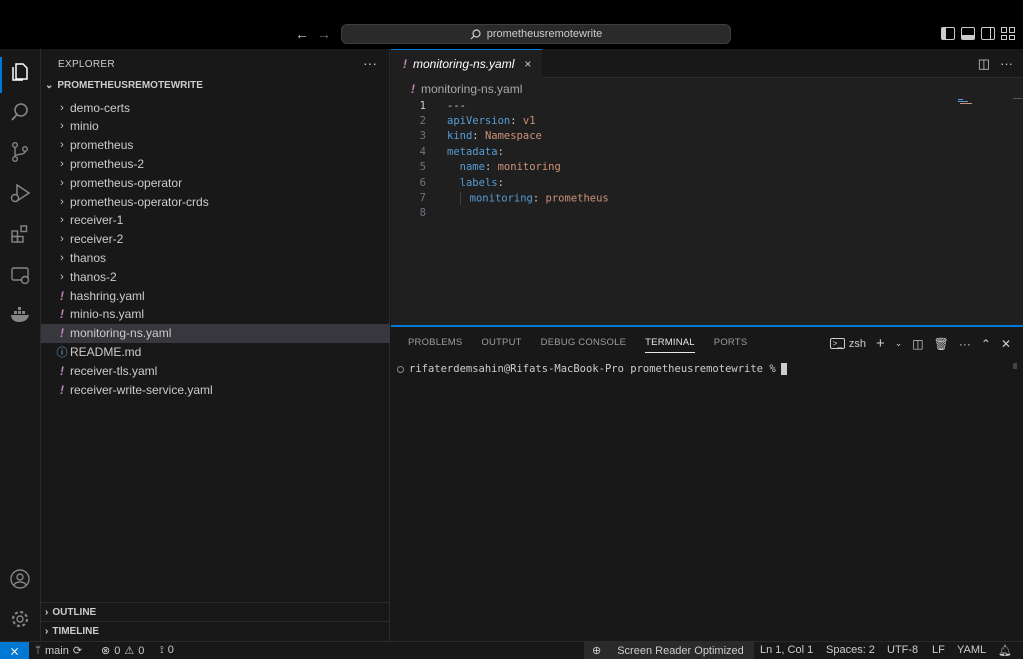  Describe the element at coordinates (20, 579) in the screenshot. I see `accounts-icon` at that location.